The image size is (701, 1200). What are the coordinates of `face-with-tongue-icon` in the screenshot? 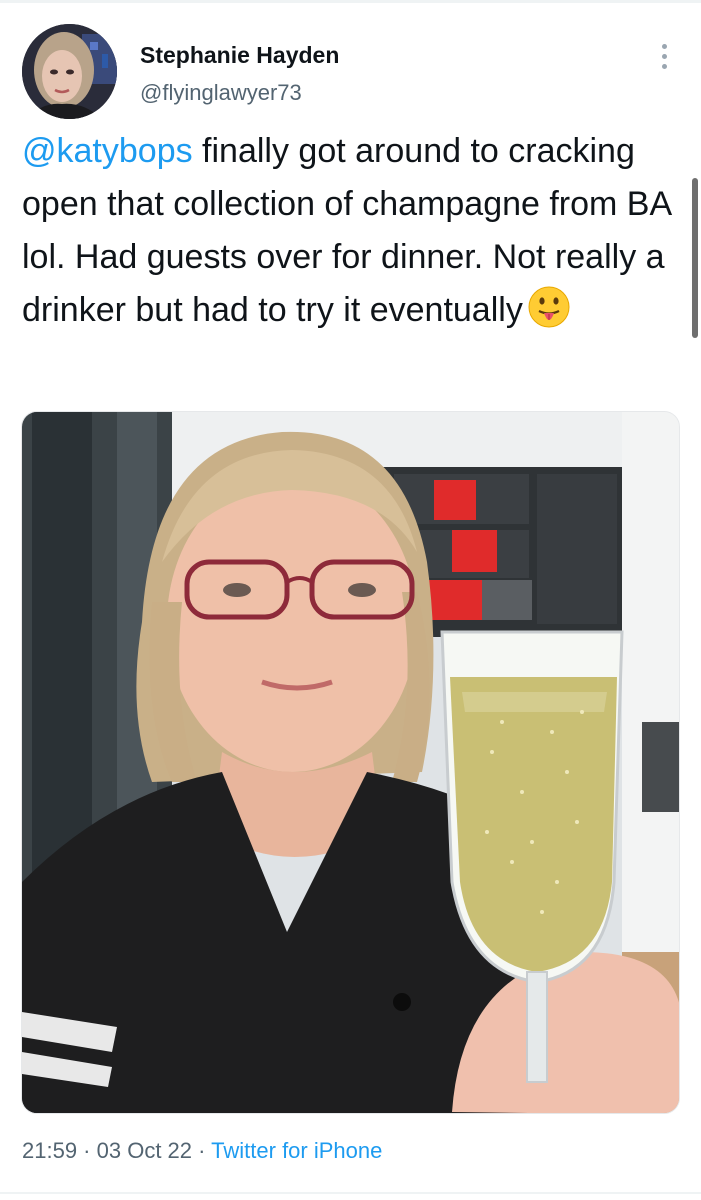 It's located at (549, 307).